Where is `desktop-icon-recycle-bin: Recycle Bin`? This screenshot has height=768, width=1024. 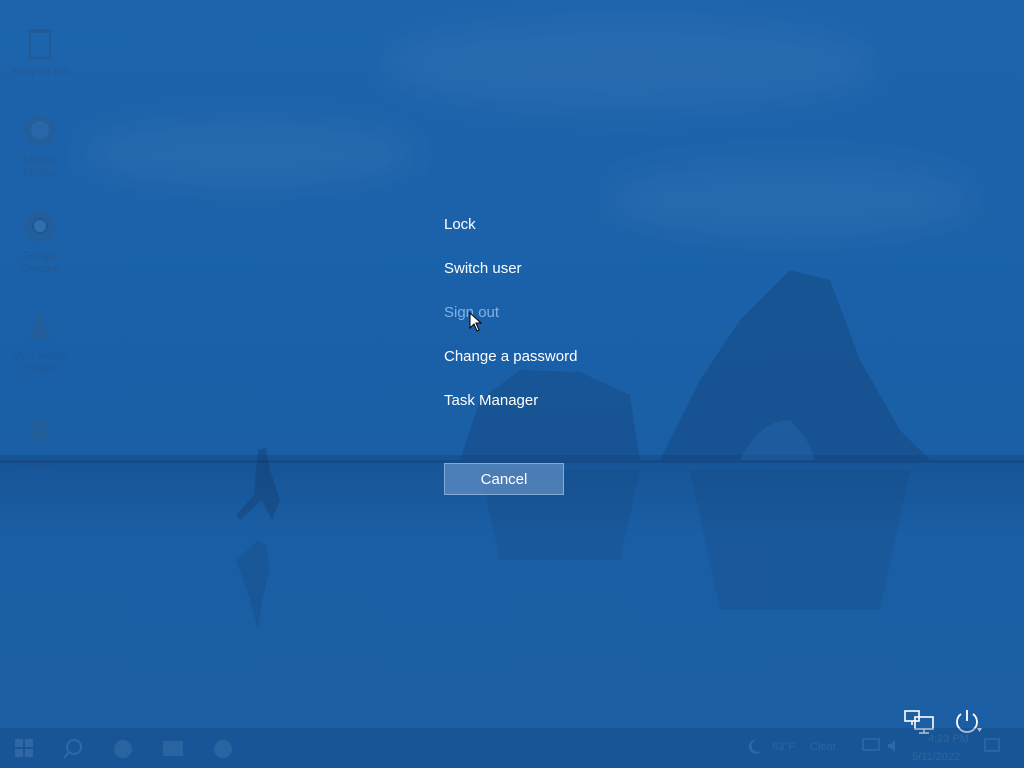
desktop-icon-recycle-bin: Recycle Bin is located at coordinates (40, 50).